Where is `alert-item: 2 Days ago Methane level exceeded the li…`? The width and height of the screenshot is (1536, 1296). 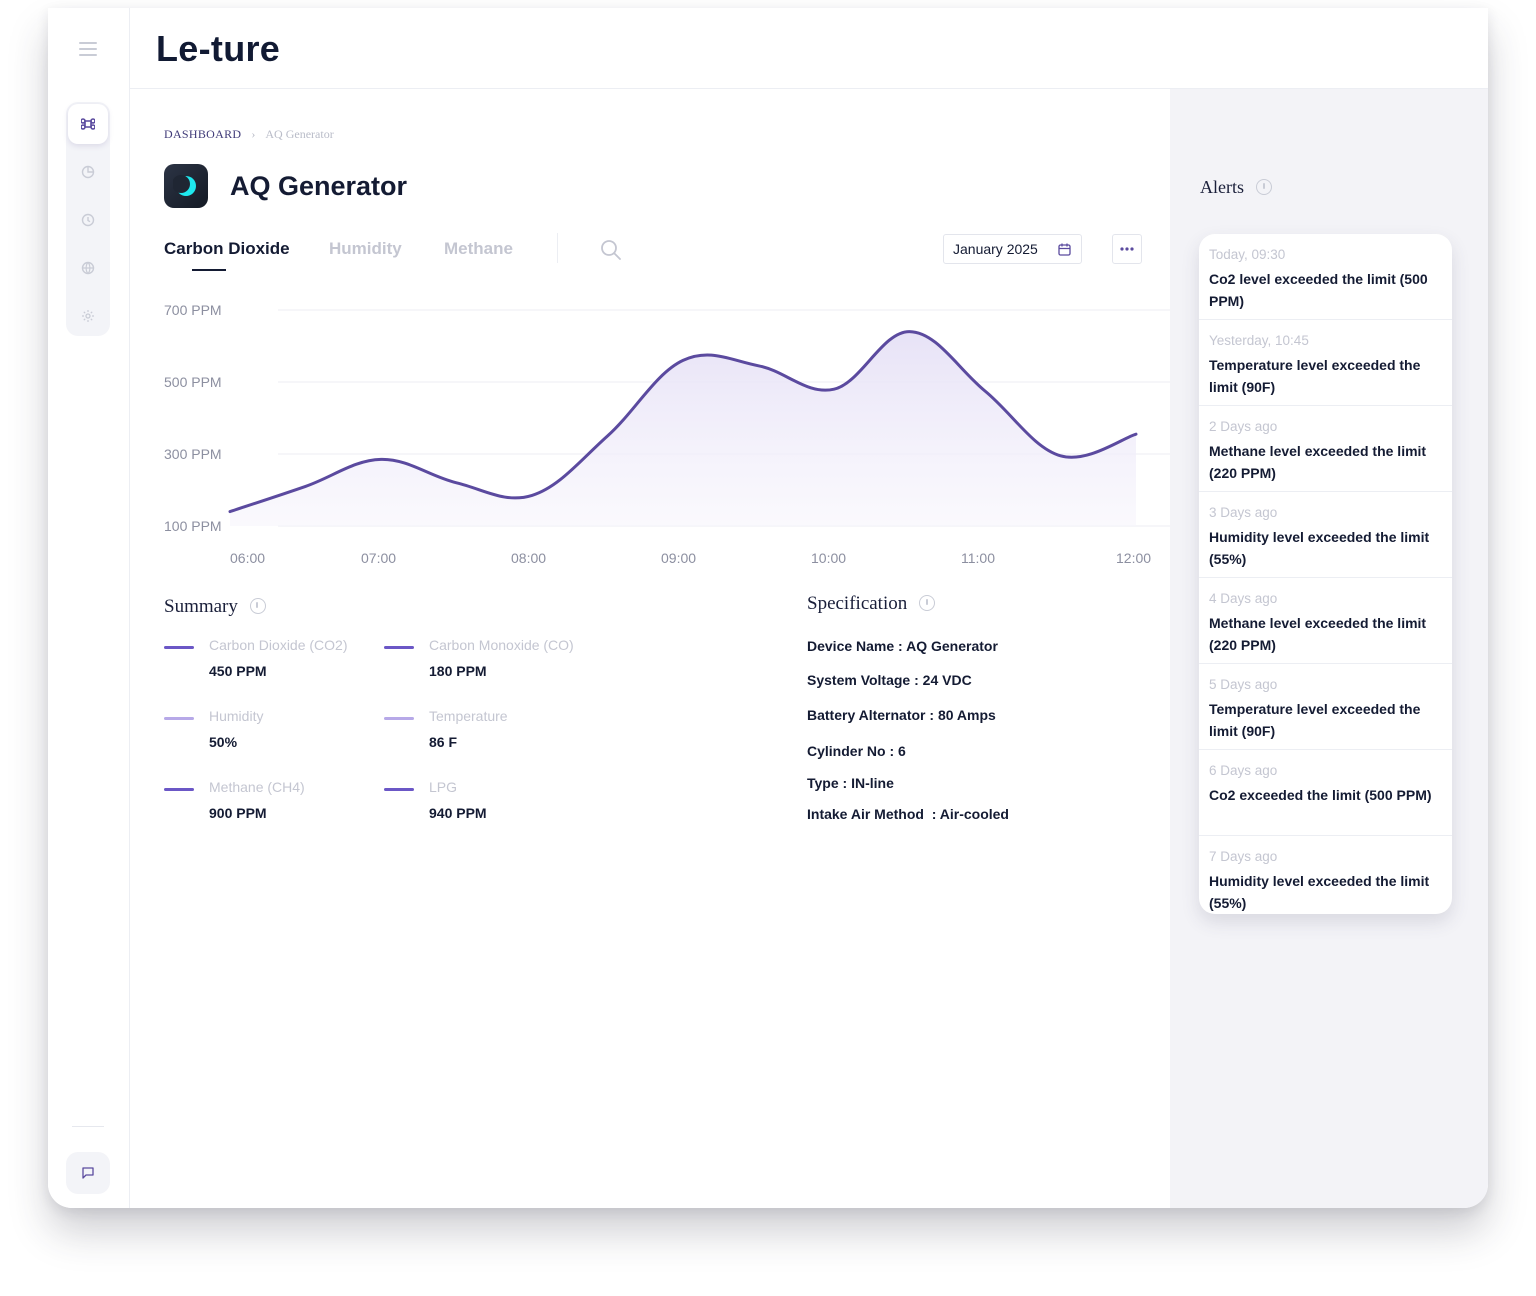
alert-item: 2 Days ago Methane level exceeded the li… is located at coordinates (1325, 449).